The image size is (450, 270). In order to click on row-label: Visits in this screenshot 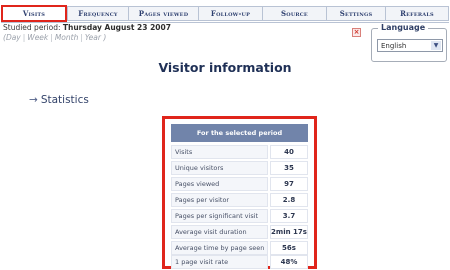, I will do `click(219, 152)`.